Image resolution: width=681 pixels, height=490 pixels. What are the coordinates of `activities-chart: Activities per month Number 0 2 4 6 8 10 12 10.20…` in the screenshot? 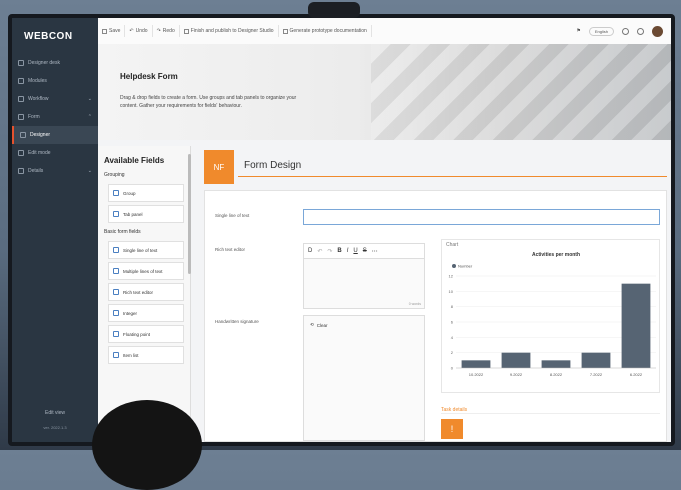 It's located at (552, 314).